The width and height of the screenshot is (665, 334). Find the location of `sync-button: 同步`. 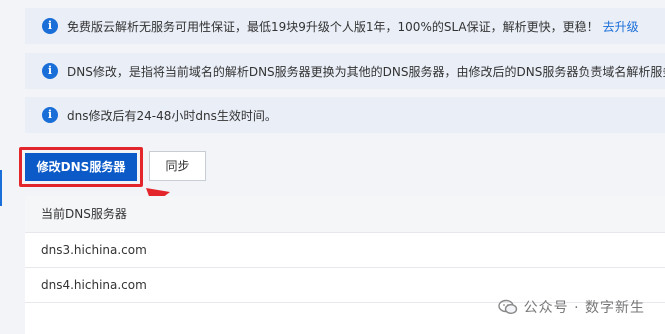

sync-button: 同步 is located at coordinates (177, 166).